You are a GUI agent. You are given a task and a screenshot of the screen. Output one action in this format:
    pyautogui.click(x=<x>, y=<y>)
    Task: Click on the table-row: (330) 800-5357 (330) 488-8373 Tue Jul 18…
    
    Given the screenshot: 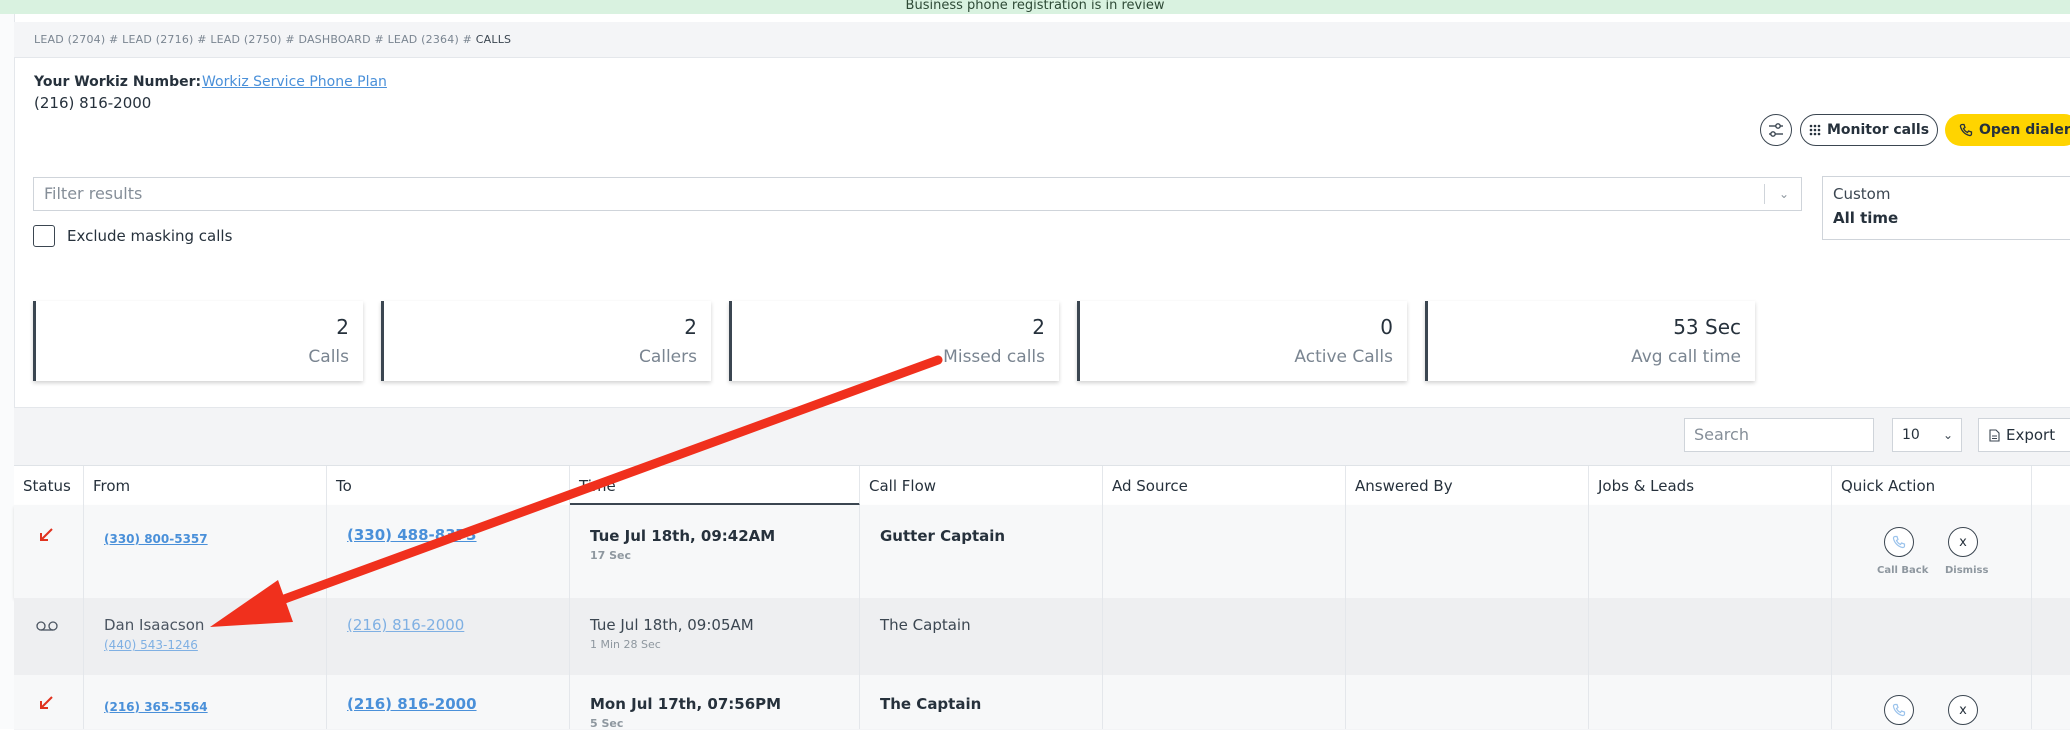 What is the action you would take?
    pyautogui.click(x=1042, y=551)
    